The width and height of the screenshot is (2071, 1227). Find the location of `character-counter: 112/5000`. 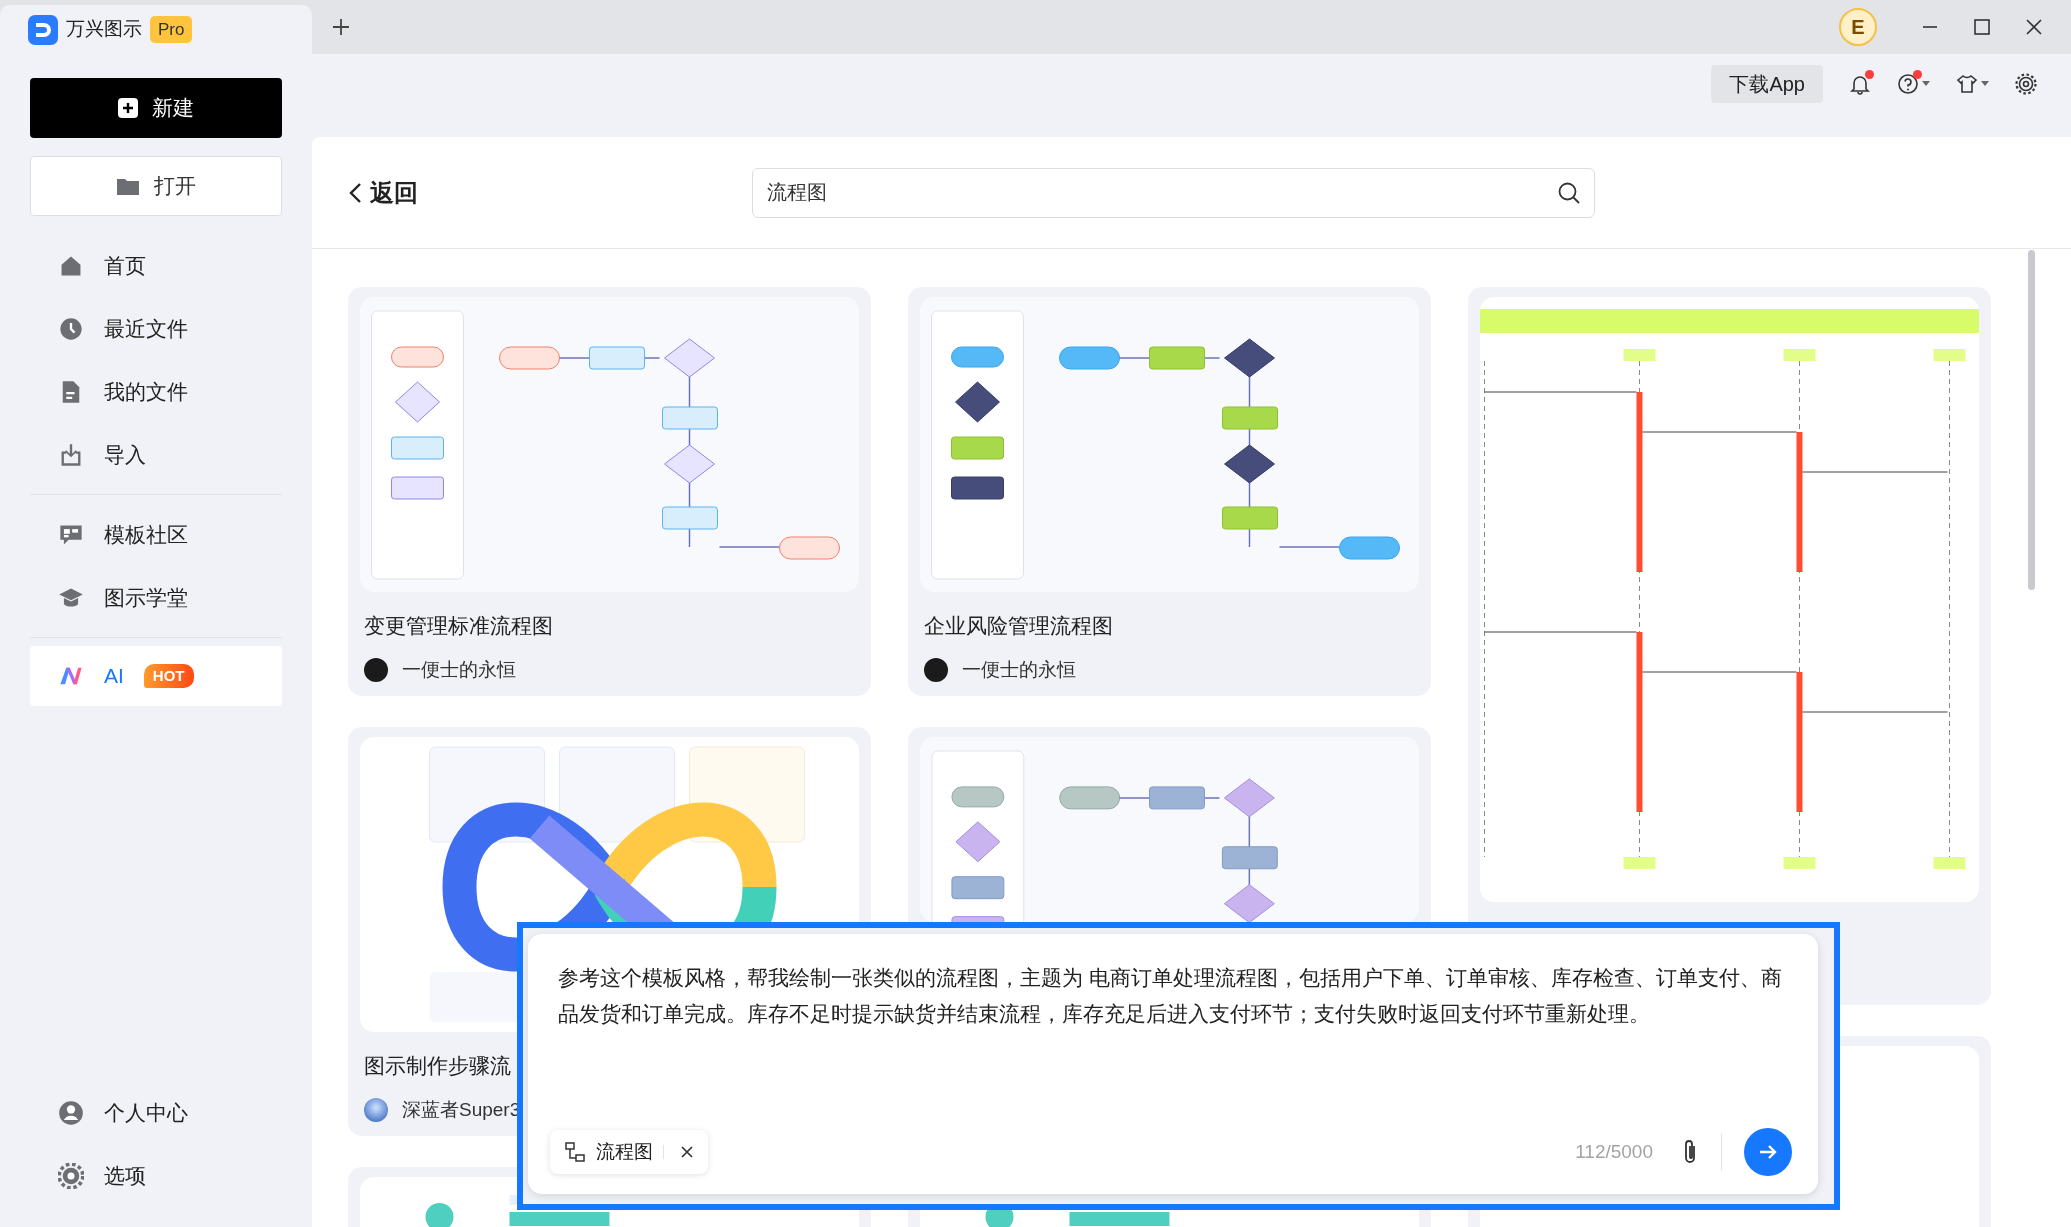

character-counter: 112/5000 is located at coordinates (1614, 1151).